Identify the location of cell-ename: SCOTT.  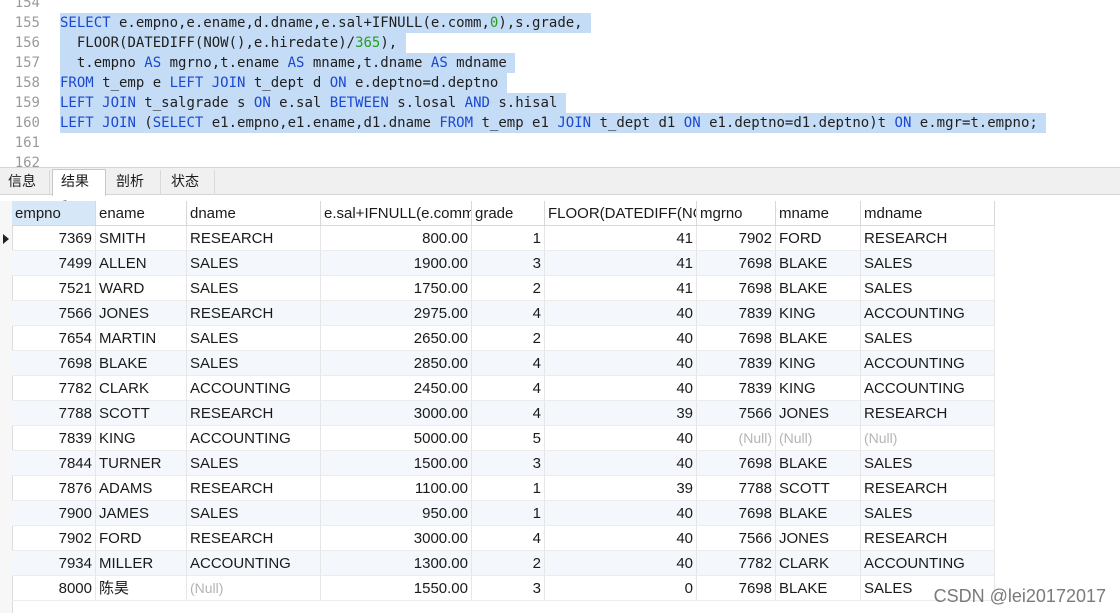
(141, 413).